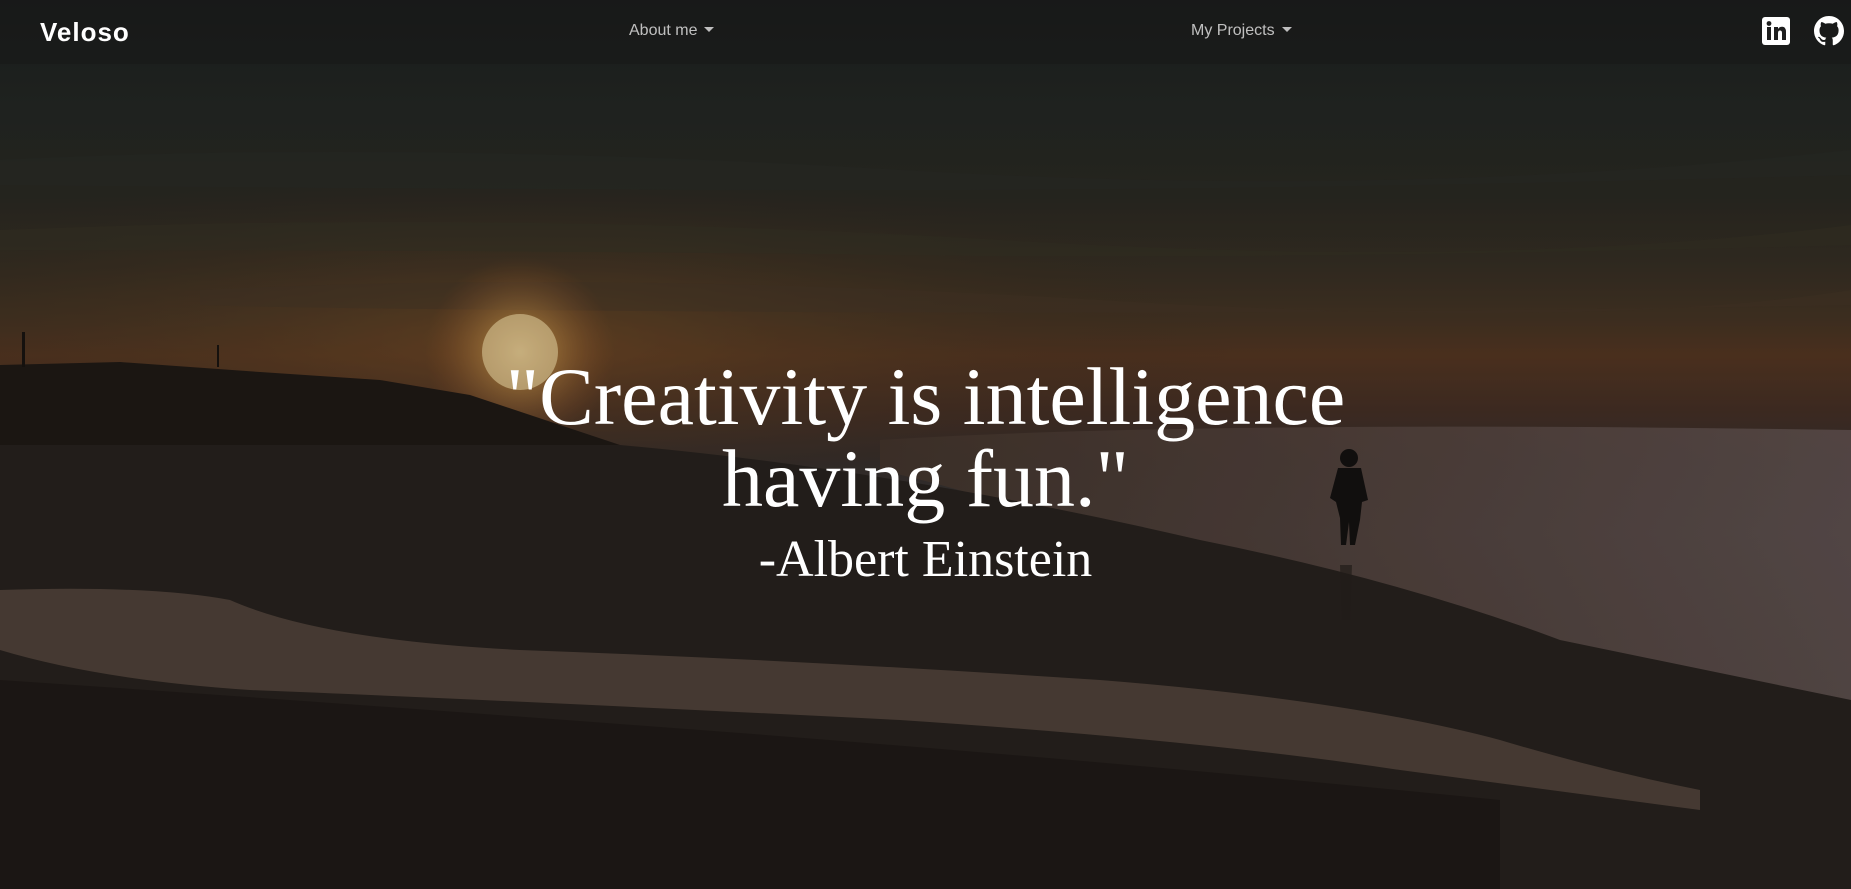 This screenshot has width=1851, height=889. I want to click on linkedin-link, so click(1776, 31).